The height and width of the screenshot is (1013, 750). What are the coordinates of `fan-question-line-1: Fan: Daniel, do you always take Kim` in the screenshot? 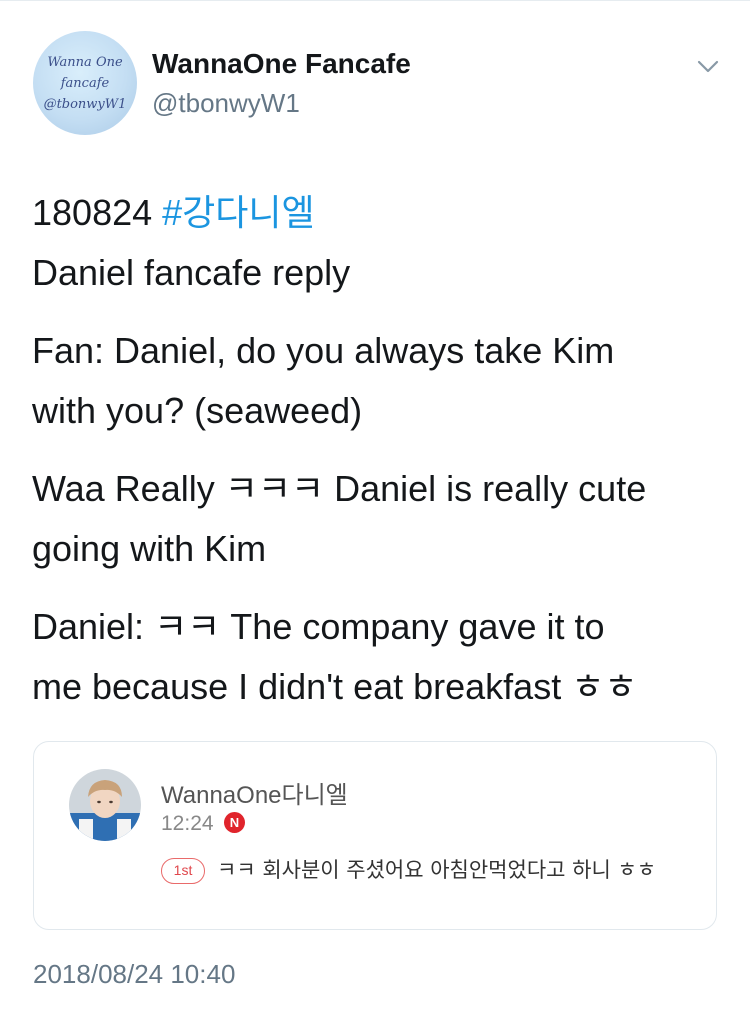 It's located at (323, 350).